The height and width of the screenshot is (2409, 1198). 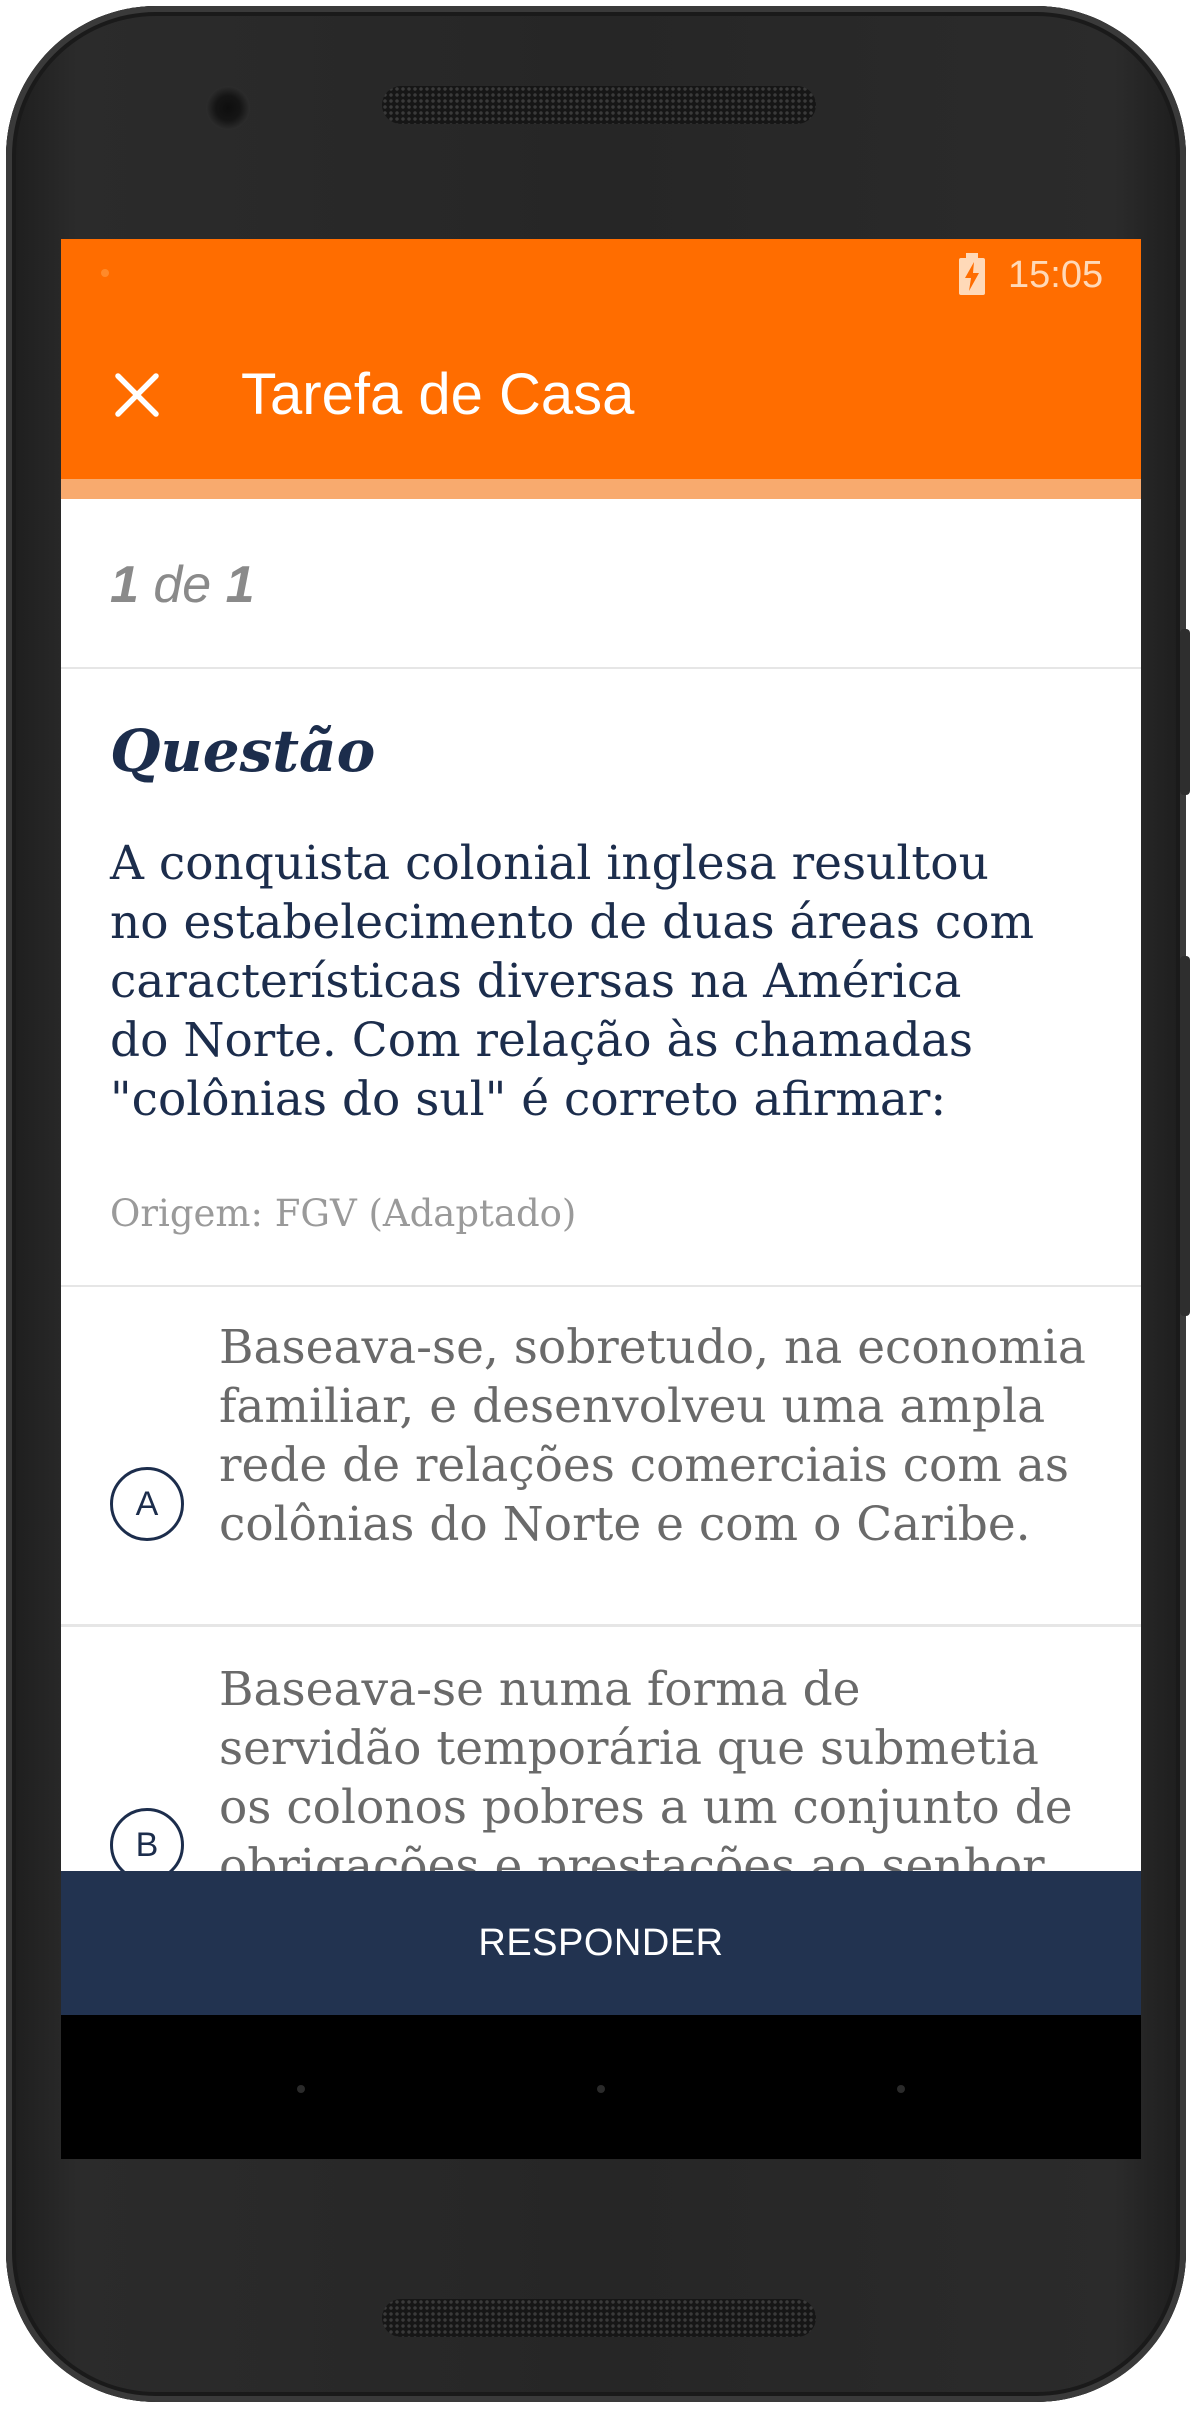 I want to click on question-origin: Origem: FGV (Adaptado), so click(x=343, y=1213).